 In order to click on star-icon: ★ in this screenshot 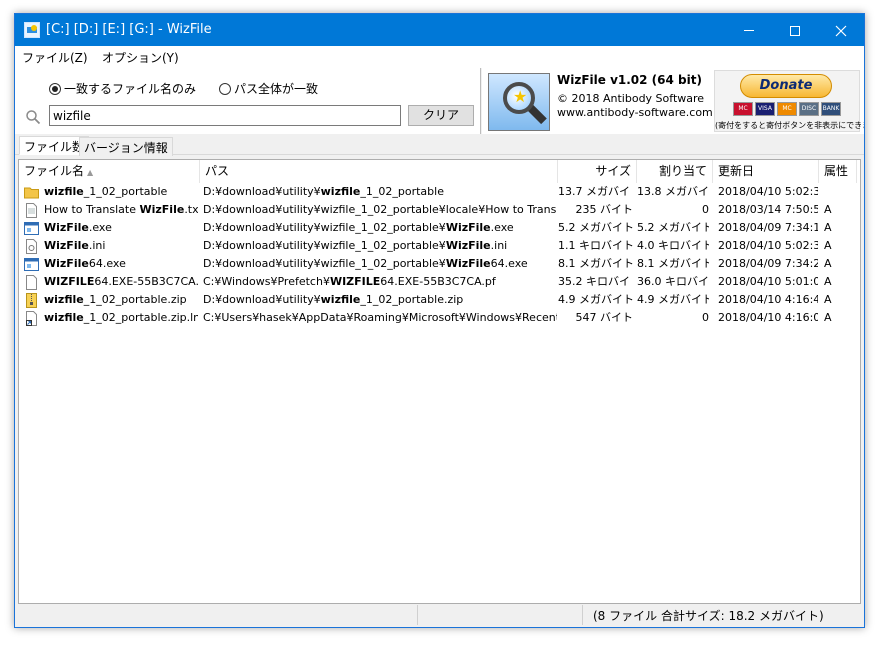, I will do `click(520, 96)`.